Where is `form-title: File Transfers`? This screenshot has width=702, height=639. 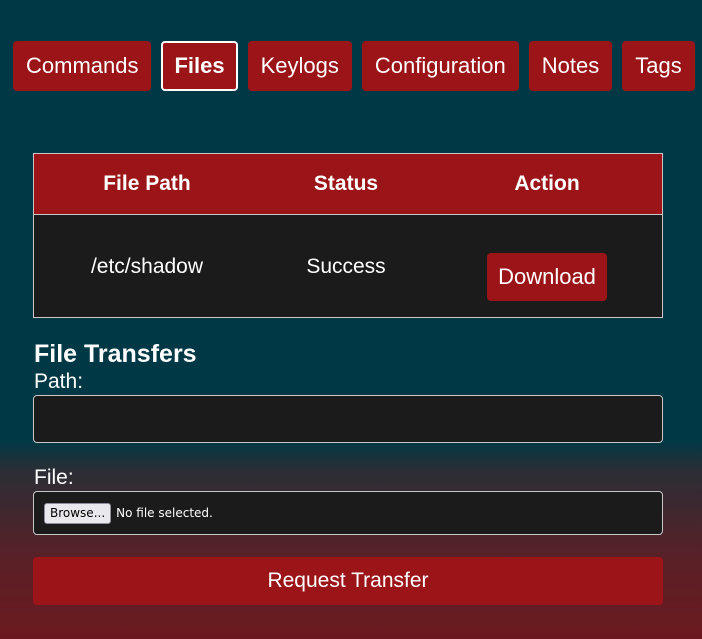
form-title: File Transfers is located at coordinates (115, 354).